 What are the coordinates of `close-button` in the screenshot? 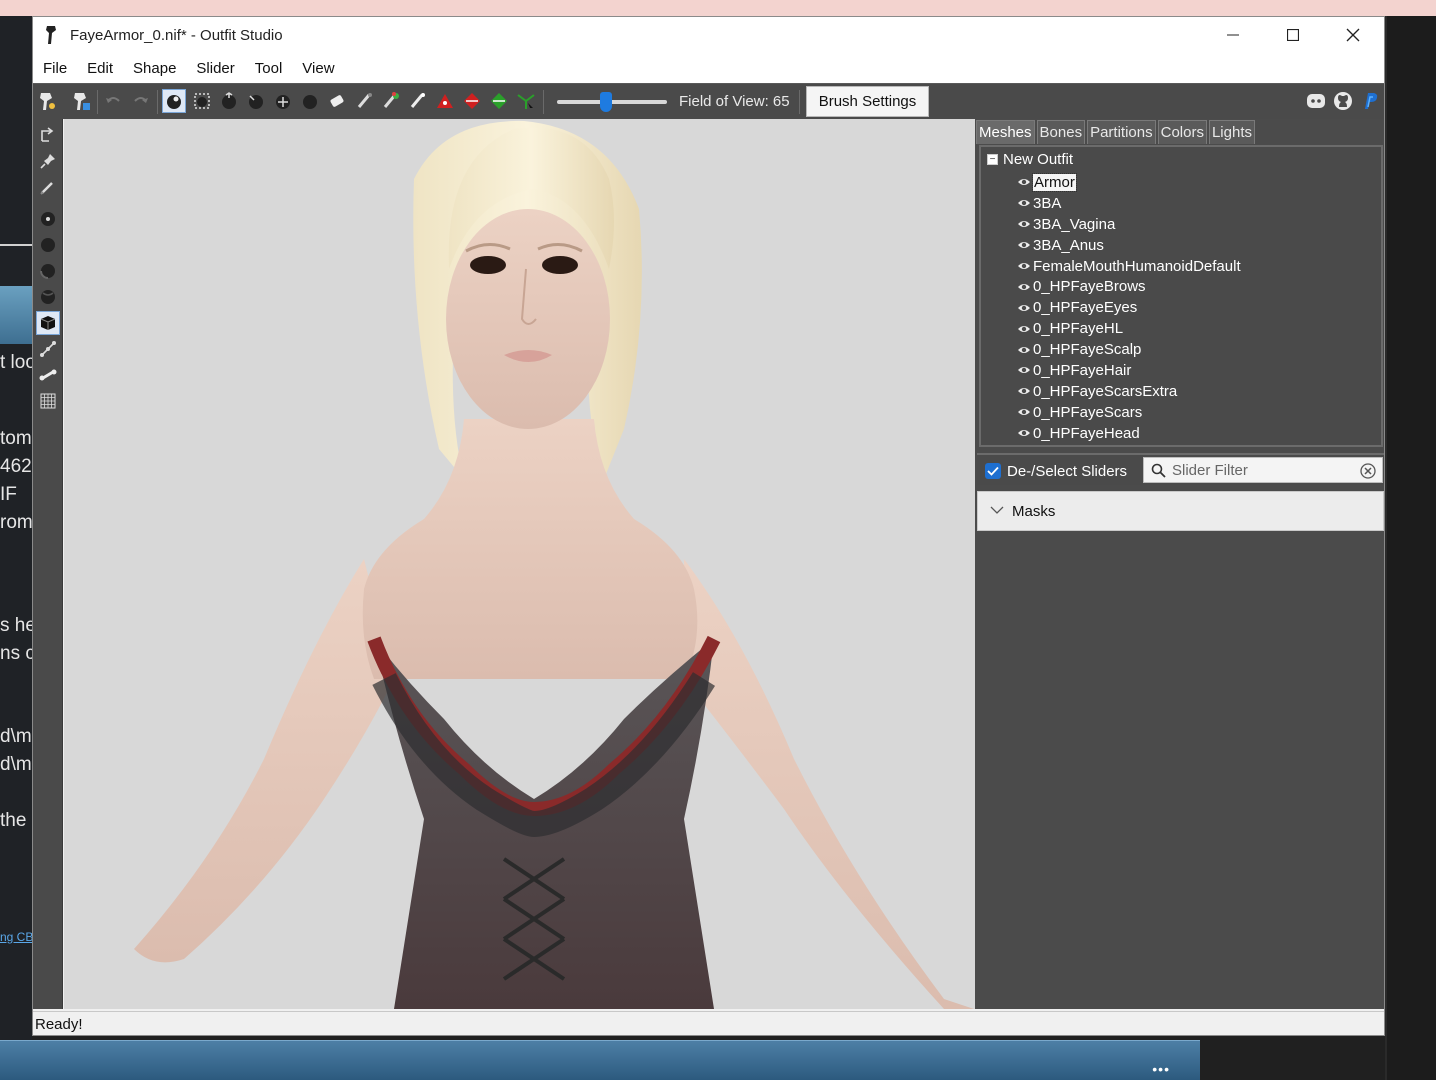 It's located at (1353, 35).